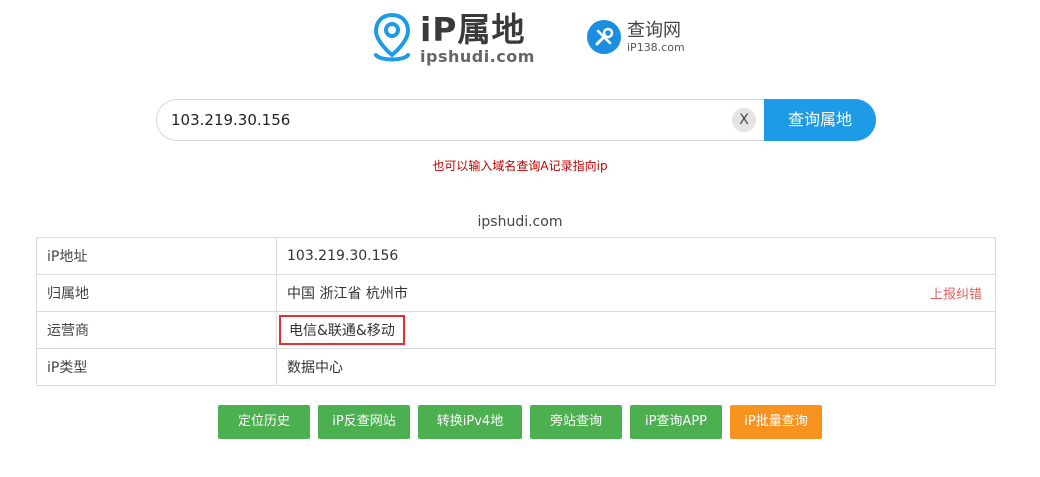  What do you see at coordinates (820, 120) in the screenshot?
I see `search-button: 查询属地` at bounding box center [820, 120].